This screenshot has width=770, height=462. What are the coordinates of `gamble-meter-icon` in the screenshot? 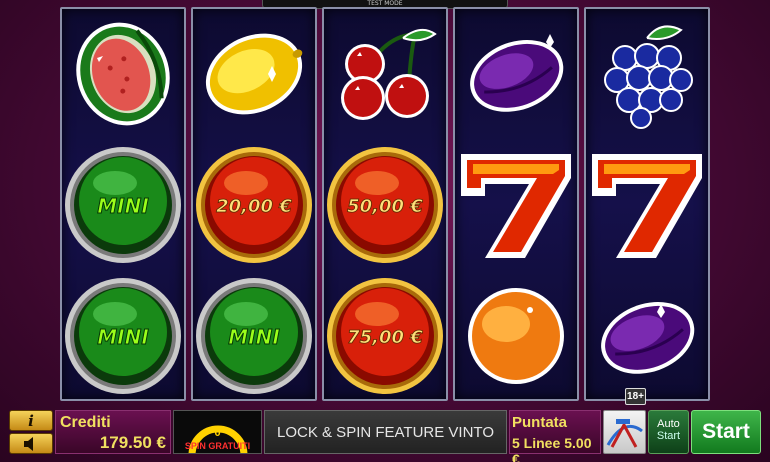 It's located at (624, 433).